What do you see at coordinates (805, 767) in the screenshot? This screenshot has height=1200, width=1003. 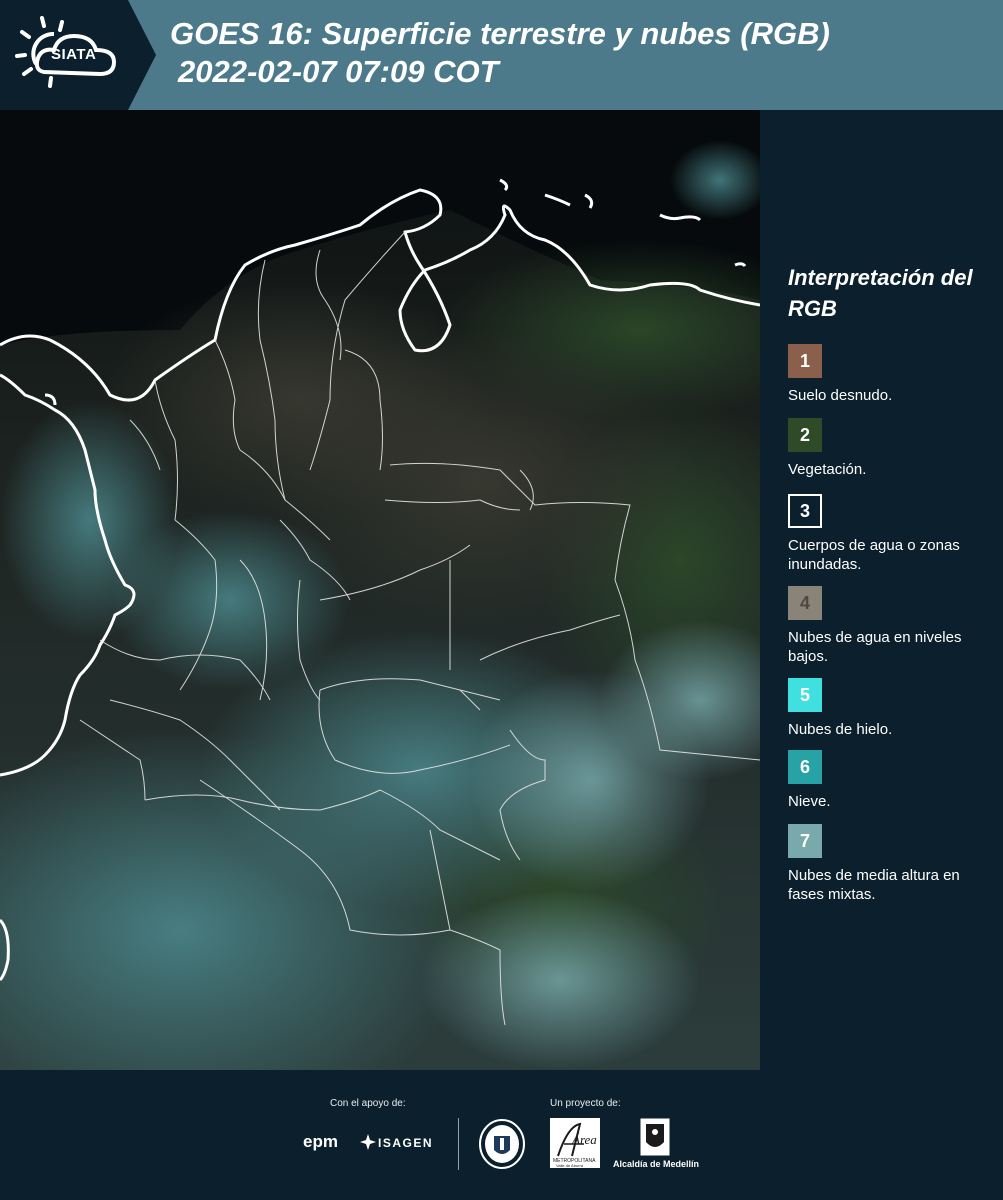 I see `legend-swatch: 6` at bounding box center [805, 767].